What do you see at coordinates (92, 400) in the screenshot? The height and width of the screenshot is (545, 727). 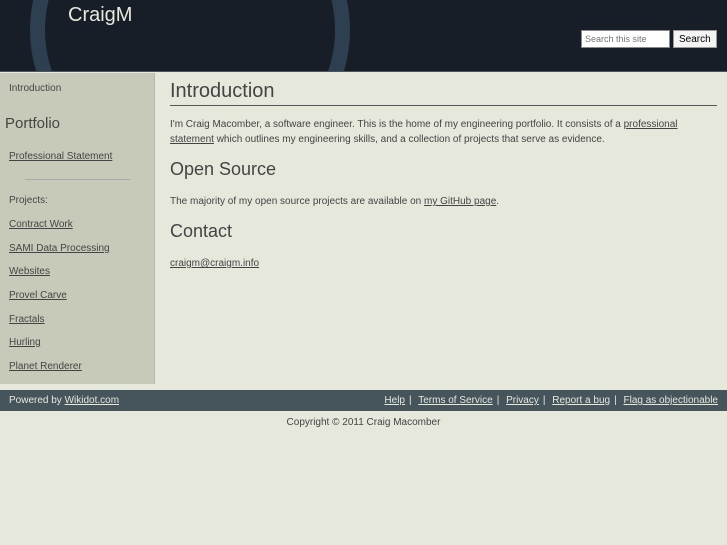 I see `wikidot-link: Wikidot.com` at bounding box center [92, 400].